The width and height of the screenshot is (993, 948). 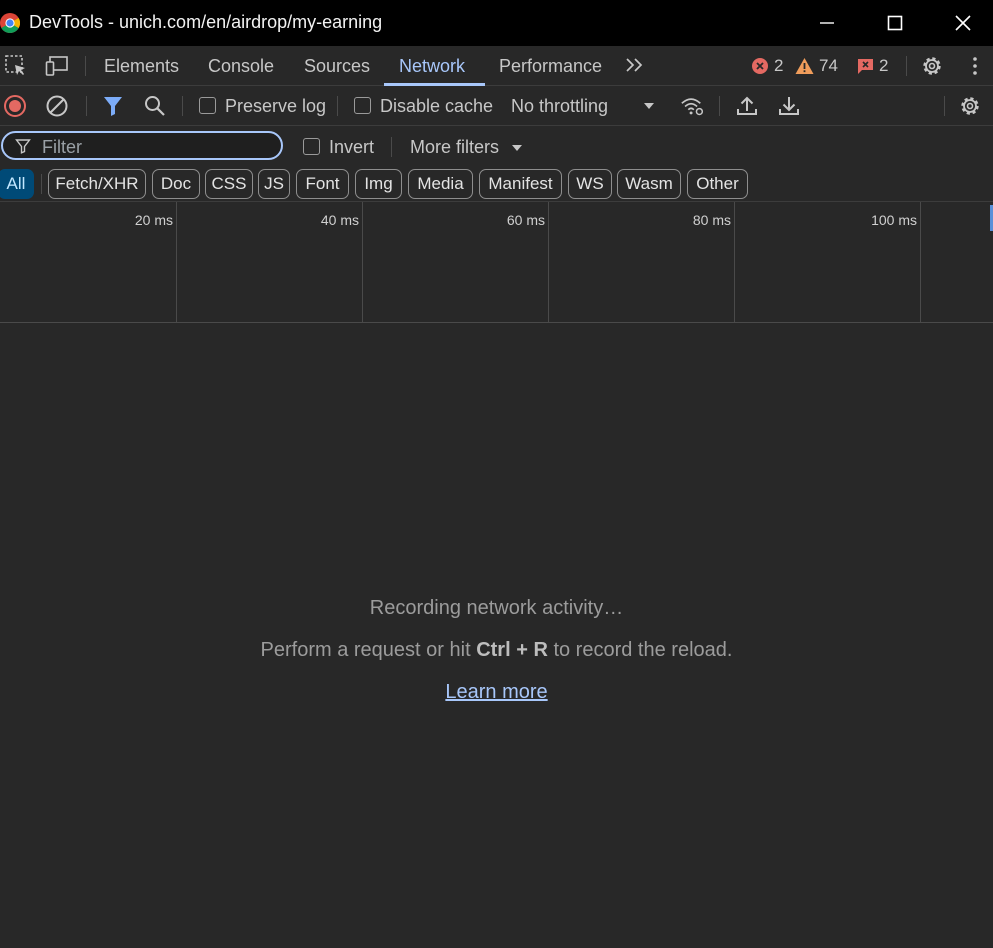 What do you see at coordinates (975, 66) in the screenshot?
I see `customize-menu-button` at bounding box center [975, 66].